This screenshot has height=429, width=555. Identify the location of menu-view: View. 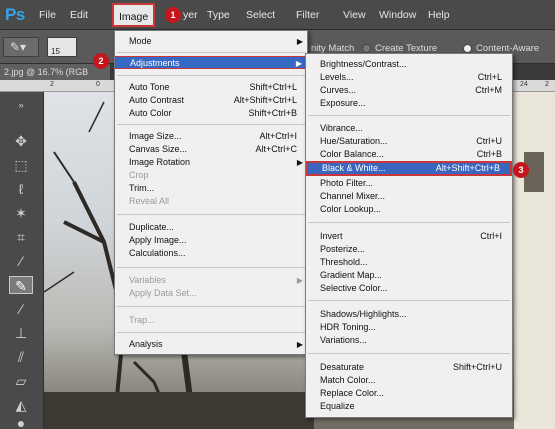
(354, 15).